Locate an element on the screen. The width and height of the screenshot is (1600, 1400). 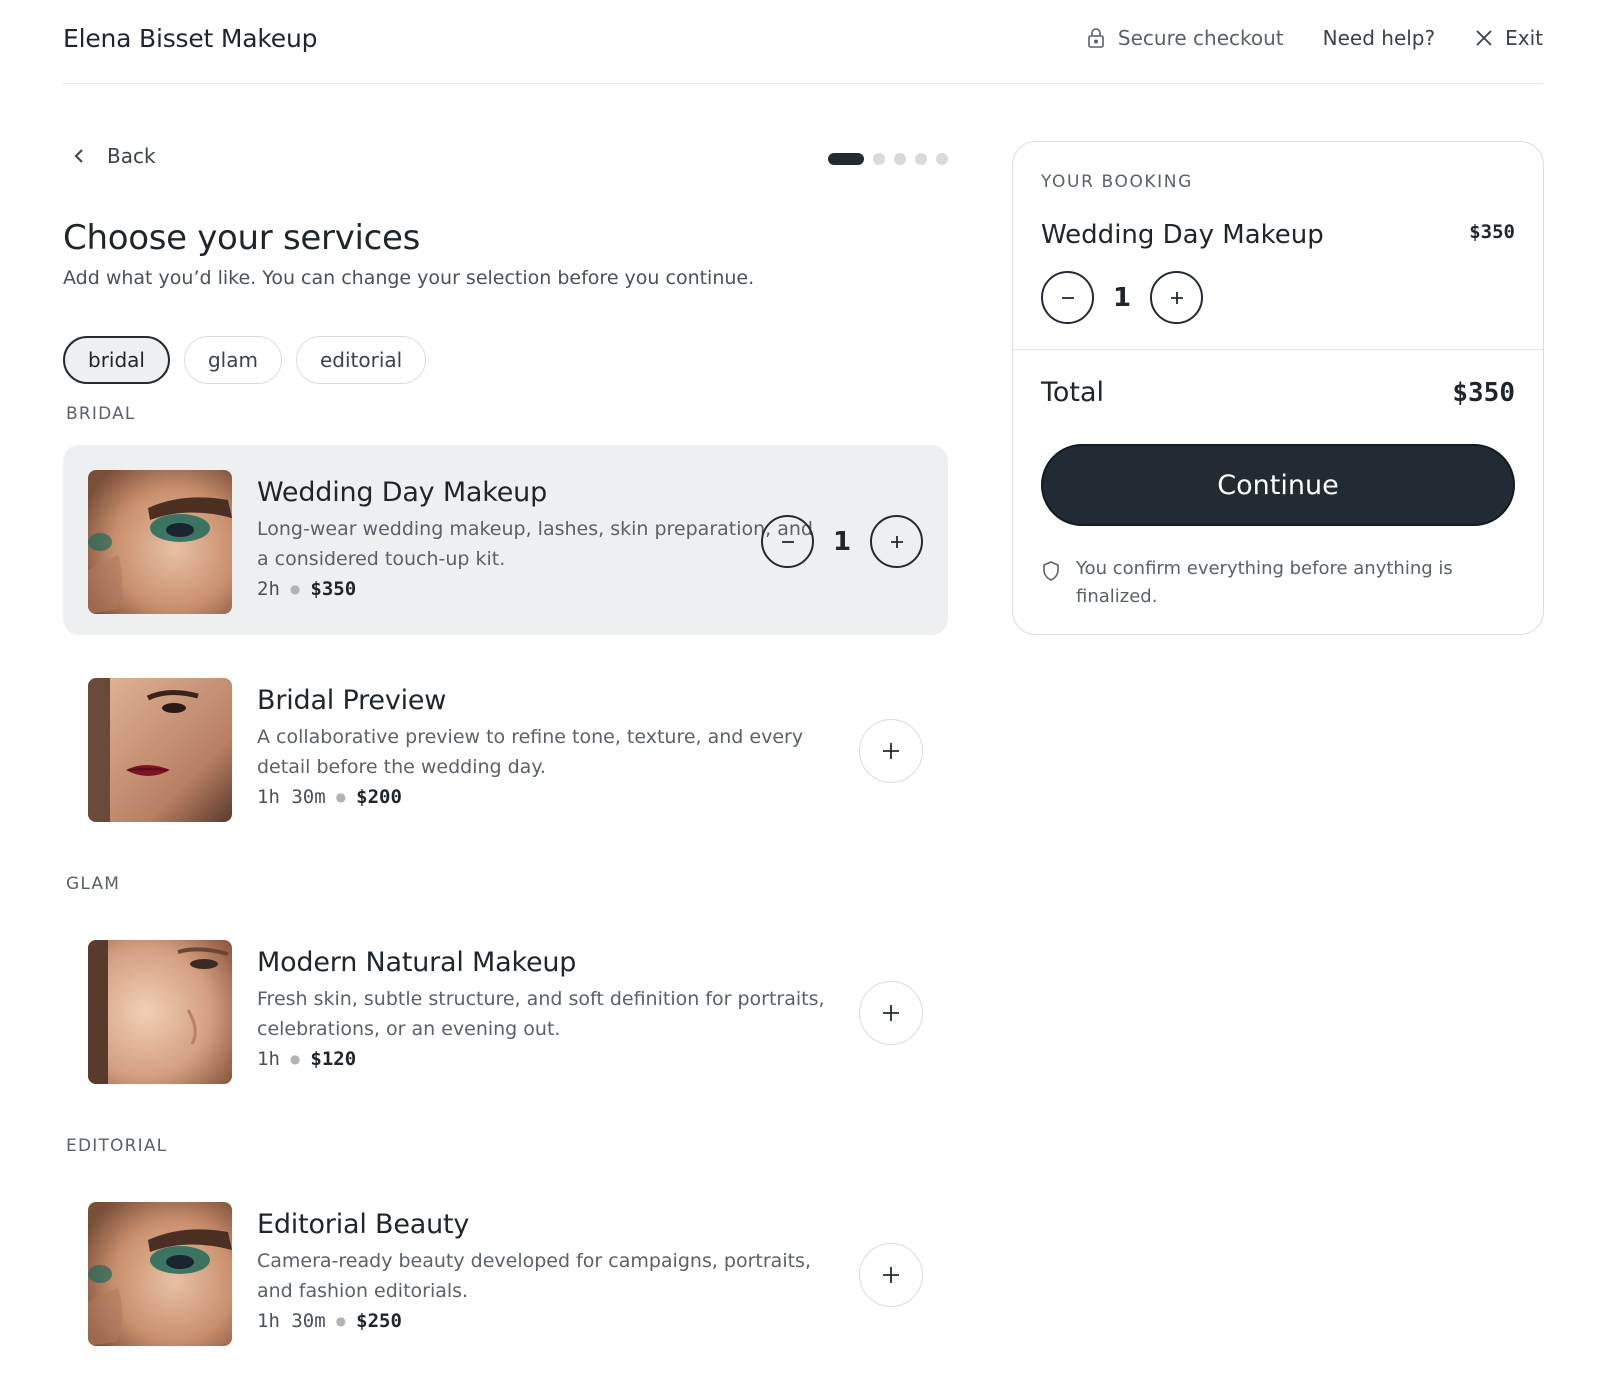
lock-icon is located at coordinates (1096, 38).